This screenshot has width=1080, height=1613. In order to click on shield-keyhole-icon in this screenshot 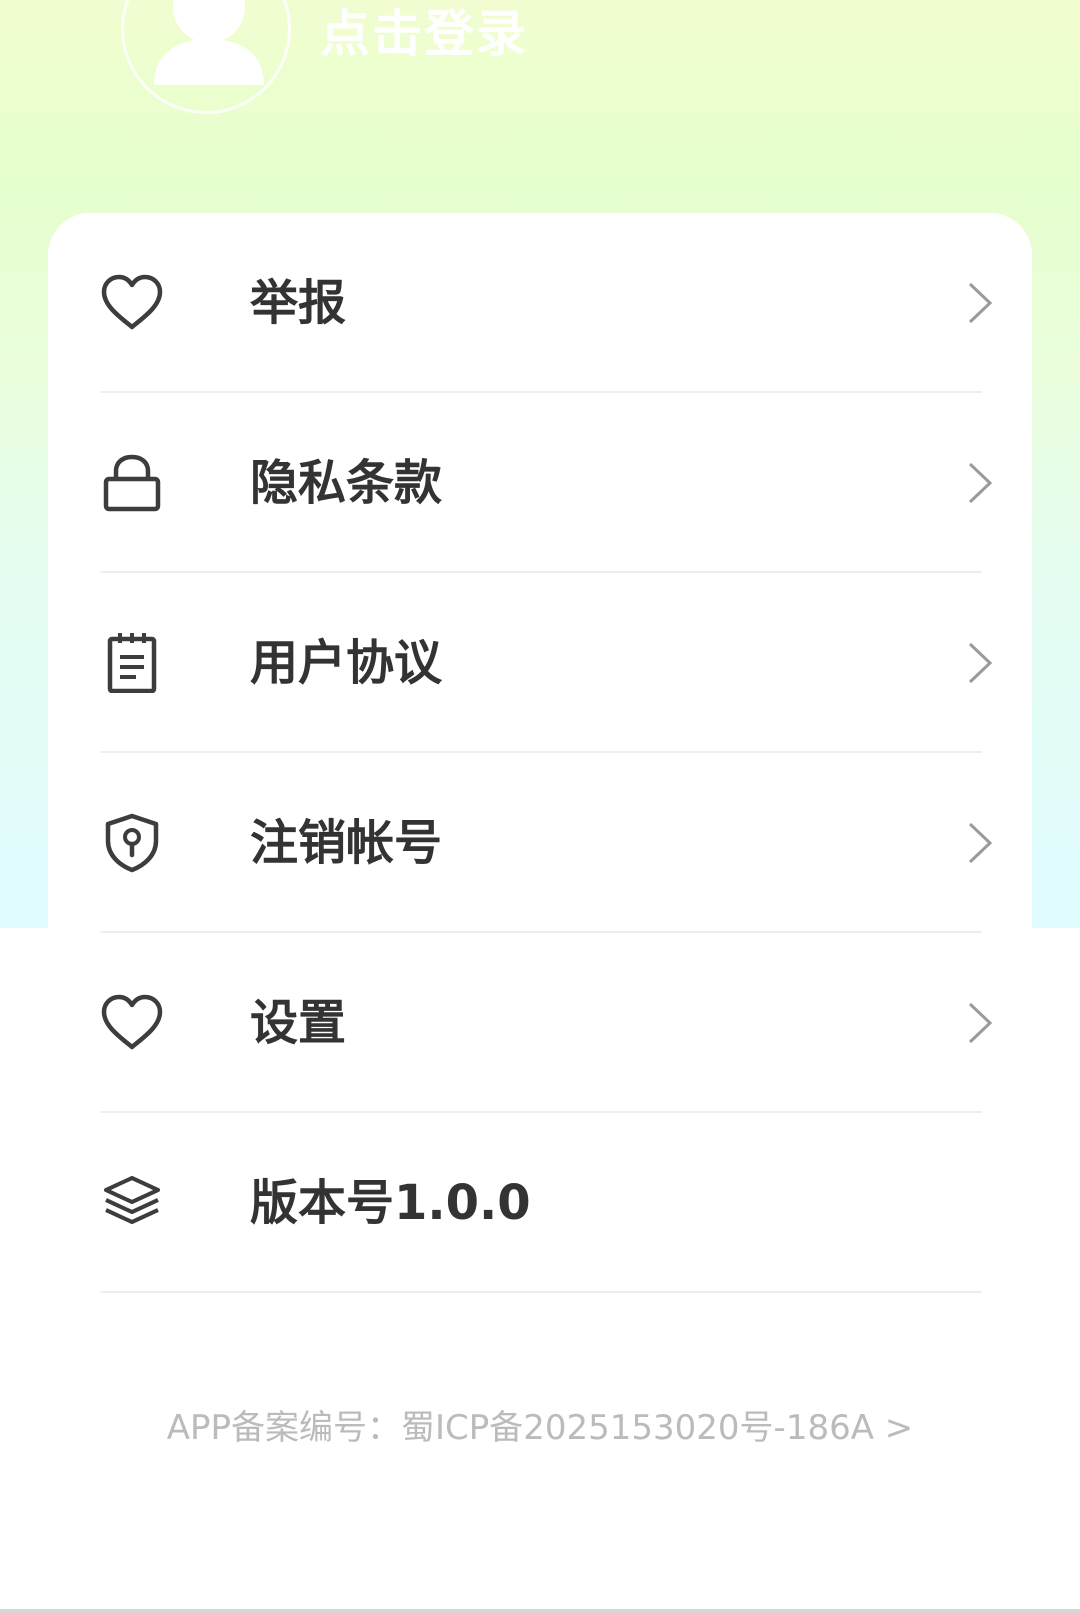, I will do `click(132, 843)`.